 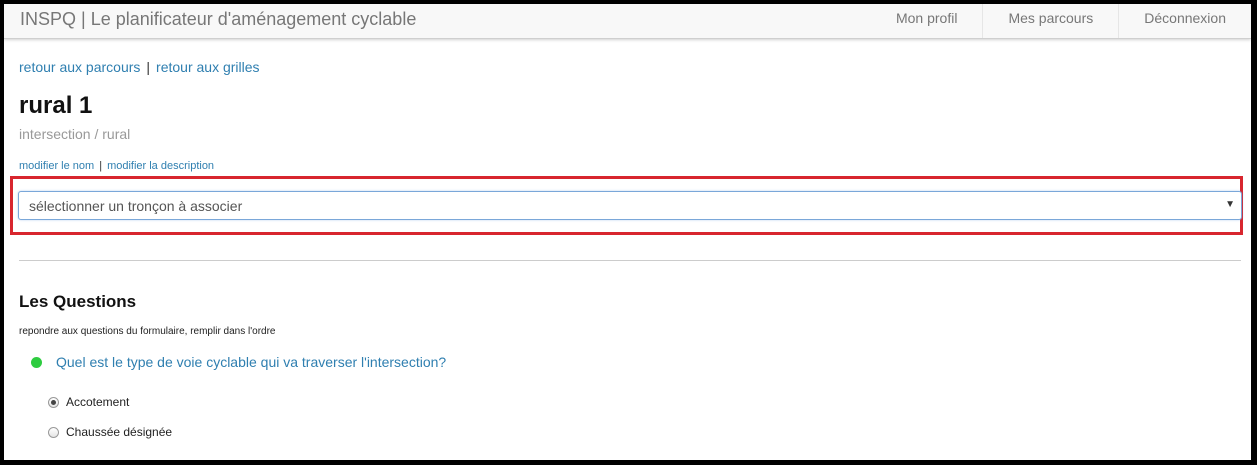 I want to click on breadcrumb: retour aux parcours | retour aux grilles, so click(x=139, y=67).